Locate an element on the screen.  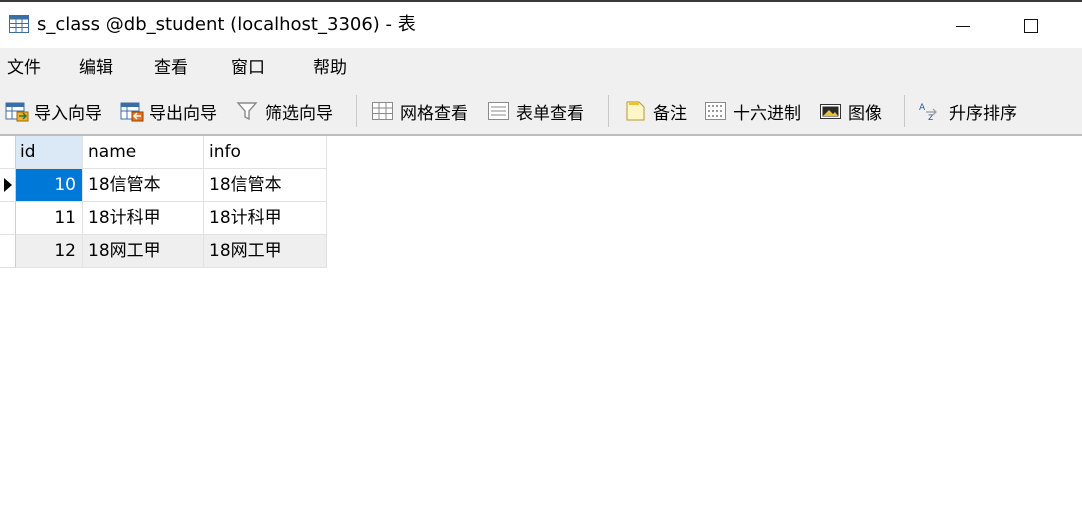
cell-id: 10 is located at coordinates (49, 185).